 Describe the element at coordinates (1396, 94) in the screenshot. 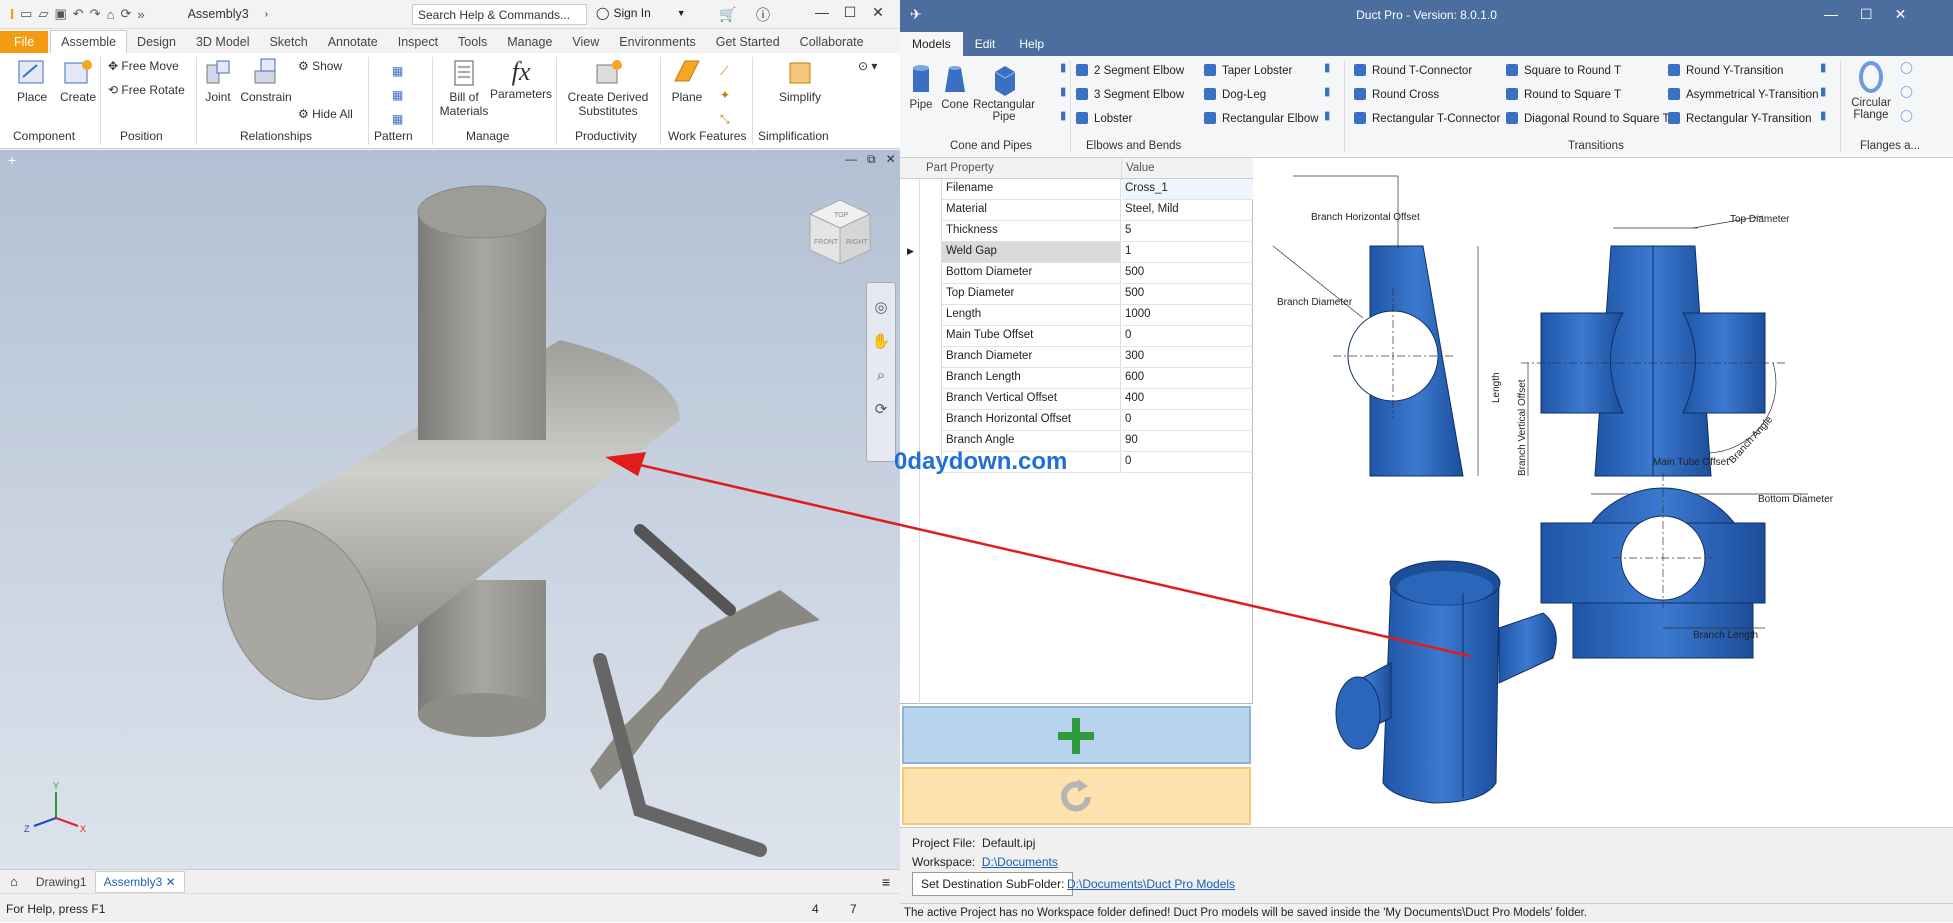

I see `round-cross-button: Round Cross` at that location.